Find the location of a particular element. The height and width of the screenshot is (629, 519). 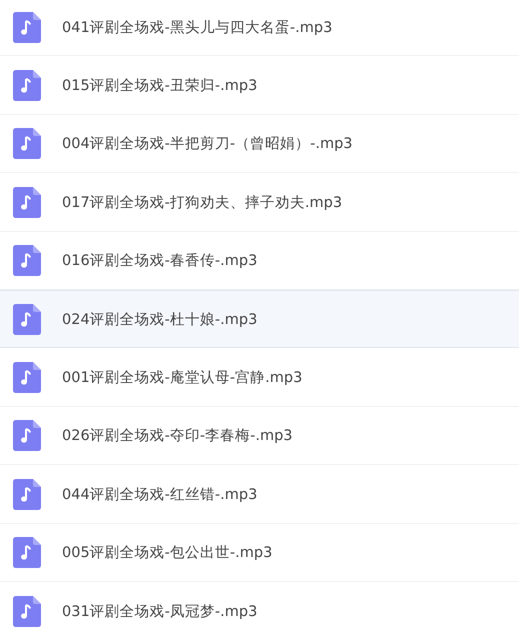

file-name: 017评剧全场戏-打狗劝夫、摔子劝夫.mp3 is located at coordinates (202, 203).